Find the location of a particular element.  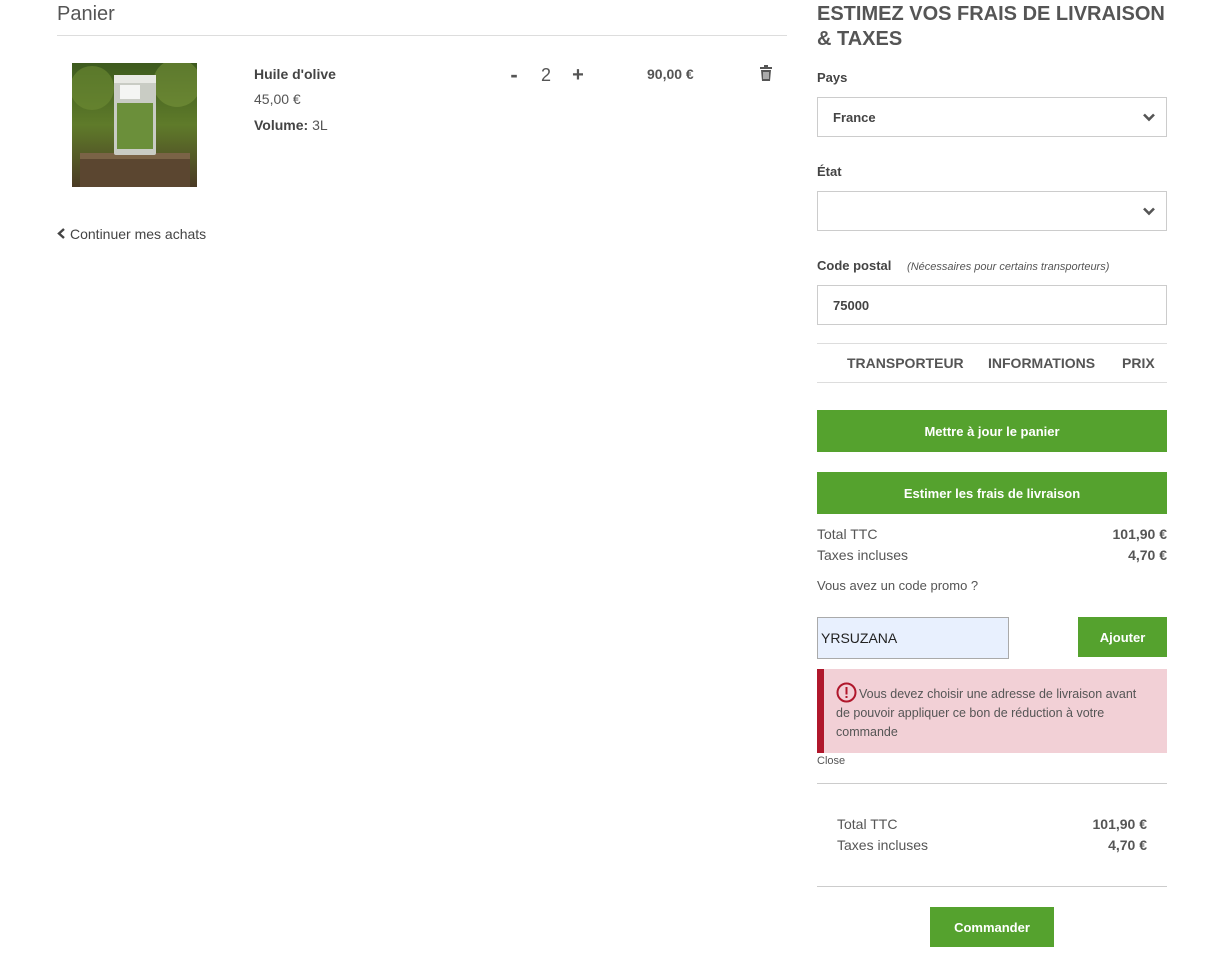

quantity-decrease-button: - is located at coordinates (514, 75).